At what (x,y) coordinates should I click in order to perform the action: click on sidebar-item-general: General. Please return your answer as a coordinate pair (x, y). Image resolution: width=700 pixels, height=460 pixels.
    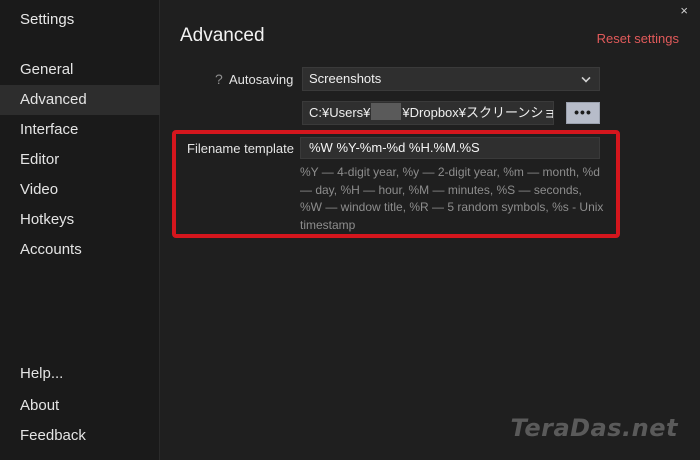
    Looking at the image, I should click on (80, 70).